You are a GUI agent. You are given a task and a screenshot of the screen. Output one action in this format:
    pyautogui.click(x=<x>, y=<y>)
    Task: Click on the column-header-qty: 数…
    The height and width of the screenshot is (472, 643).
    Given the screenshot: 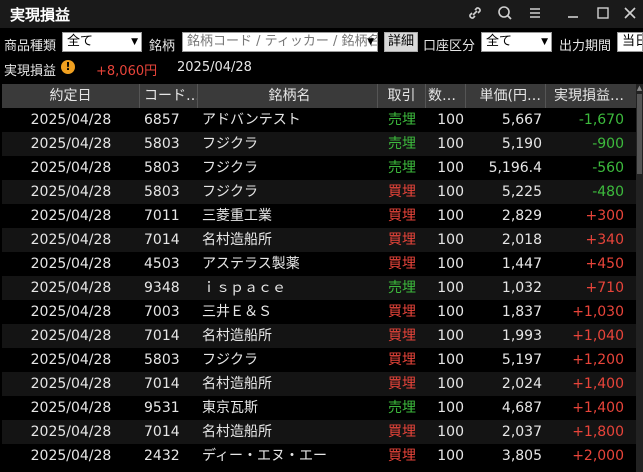 What is the action you would take?
    pyautogui.click(x=446, y=96)
    